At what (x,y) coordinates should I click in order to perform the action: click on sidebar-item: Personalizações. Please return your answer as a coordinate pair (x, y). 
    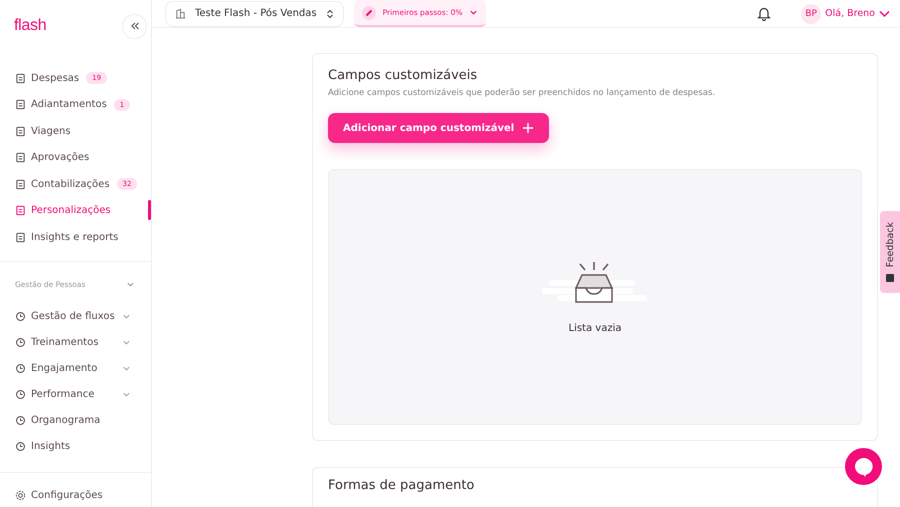
    Looking at the image, I should click on (75, 211).